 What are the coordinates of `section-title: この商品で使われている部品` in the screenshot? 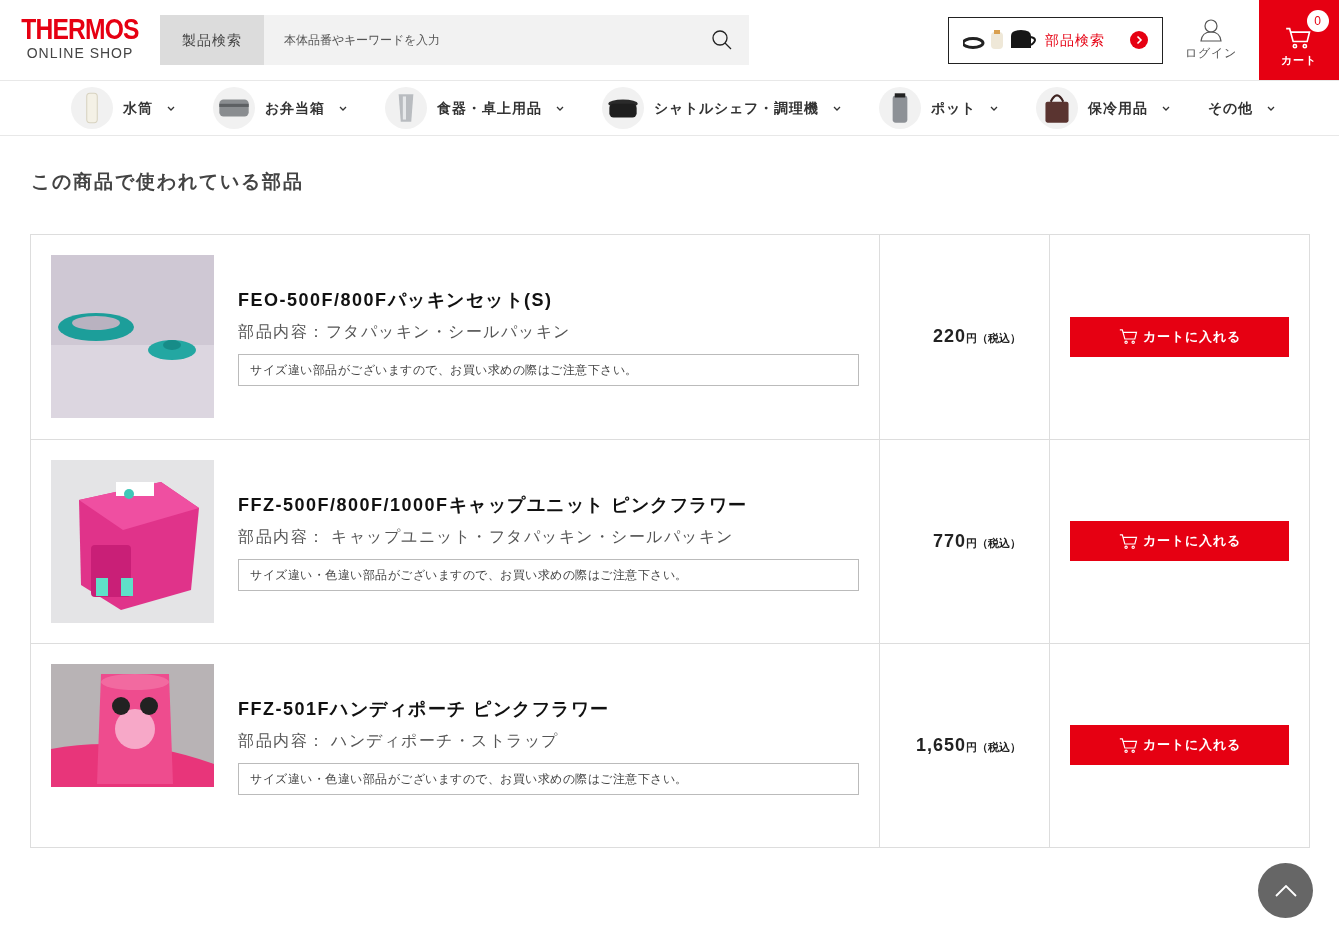 It's located at (168, 182).